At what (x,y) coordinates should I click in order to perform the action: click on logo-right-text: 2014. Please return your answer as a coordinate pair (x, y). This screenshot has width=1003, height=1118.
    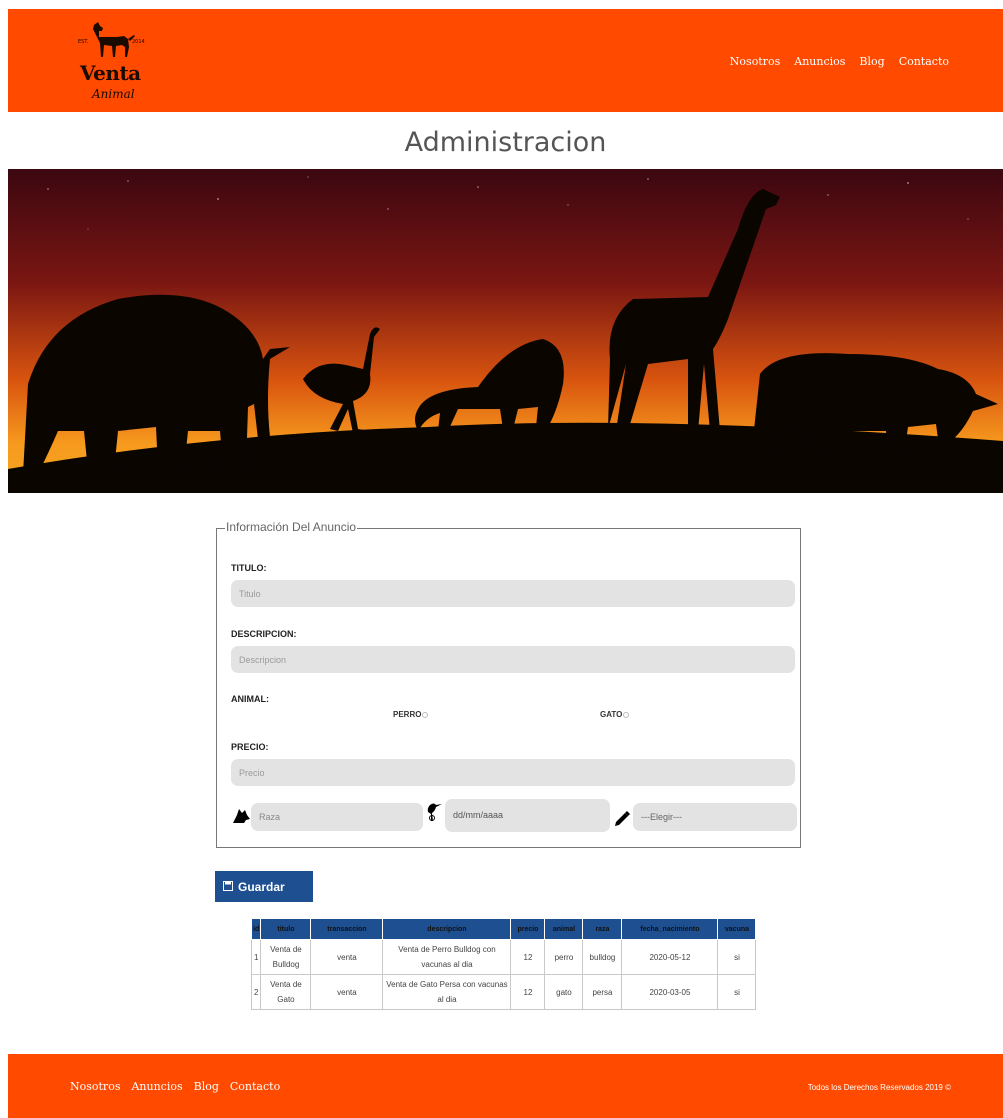
    Looking at the image, I should click on (138, 42).